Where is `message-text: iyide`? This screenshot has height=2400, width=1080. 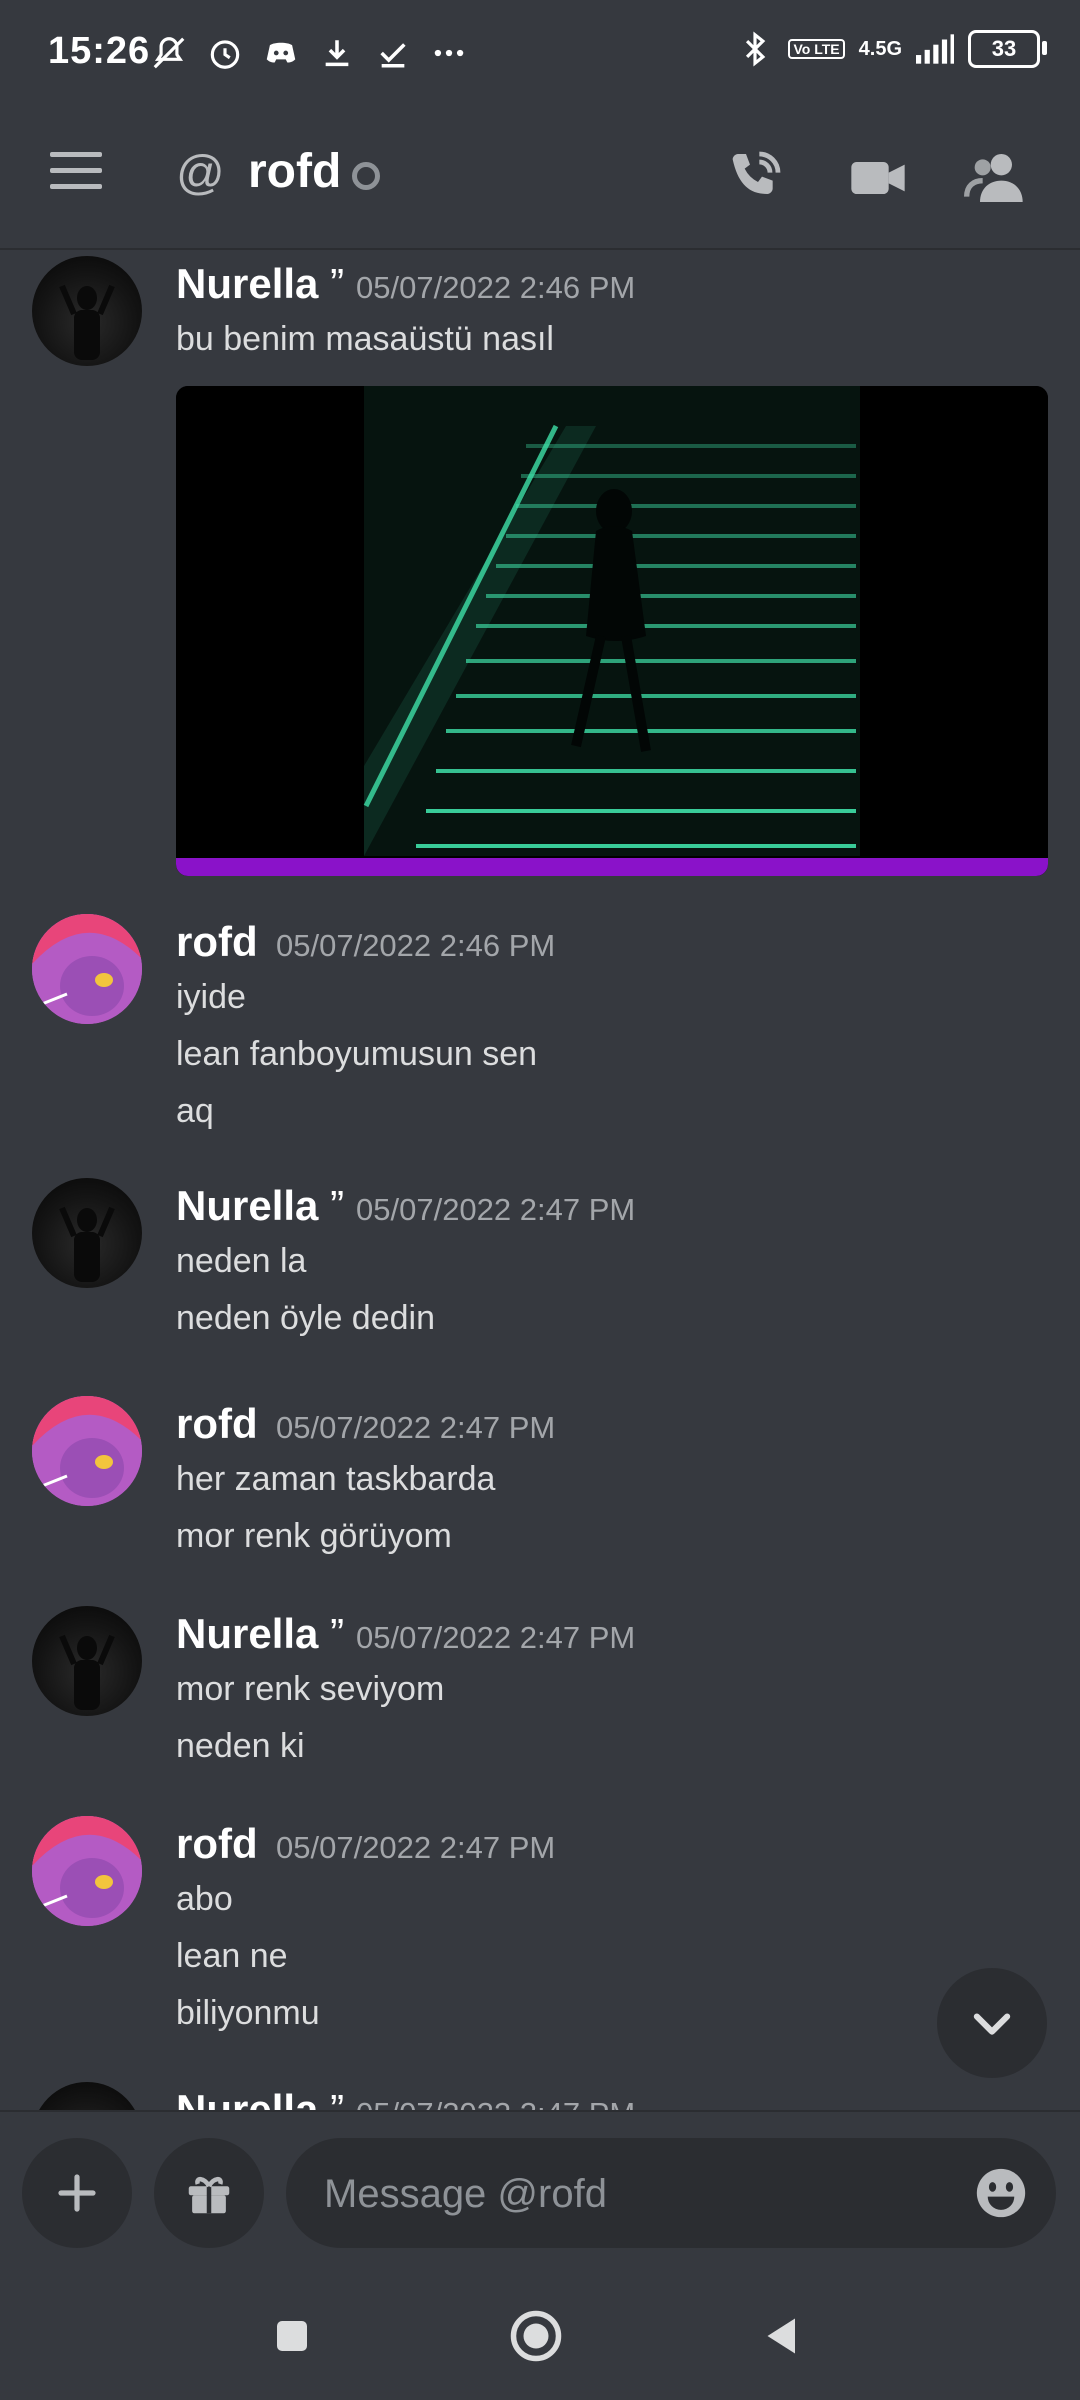
message-text: iyide is located at coordinates (211, 997).